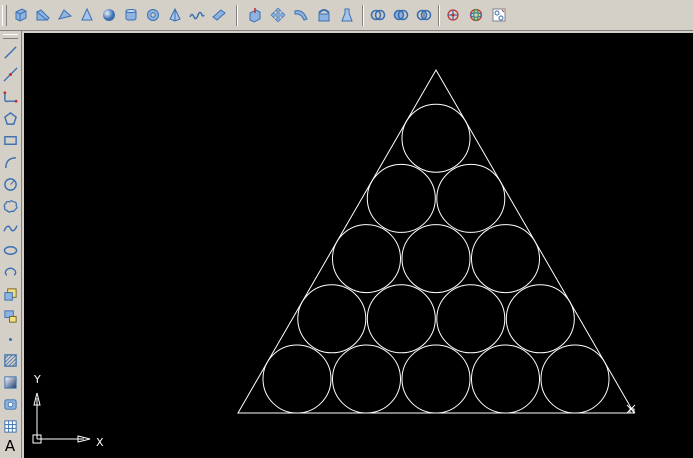 This screenshot has width=693, height=458. I want to click on ucs-x-label: X, so click(100, 442).